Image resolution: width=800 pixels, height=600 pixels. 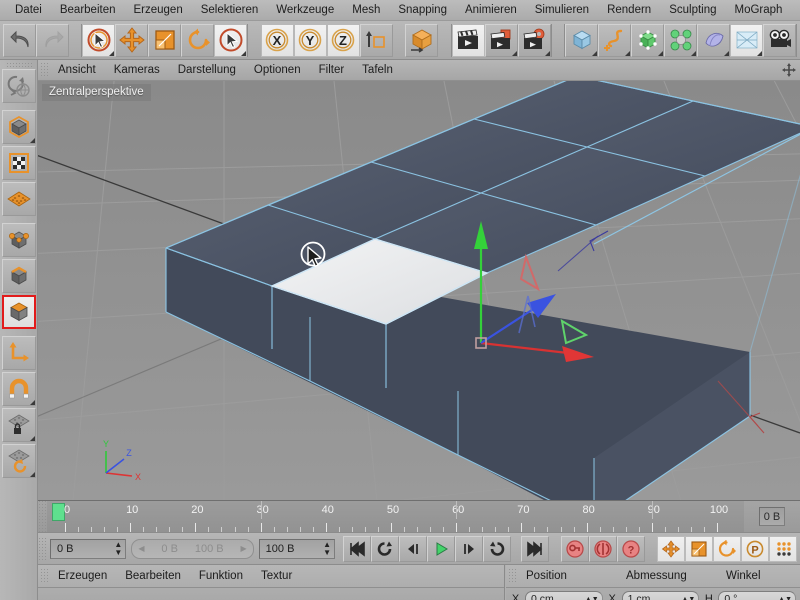 What do you see at coordinates (422, 10) in the screenshot?
I see `menu-item-snapping: Snapping` at bounding box center [422, 10].